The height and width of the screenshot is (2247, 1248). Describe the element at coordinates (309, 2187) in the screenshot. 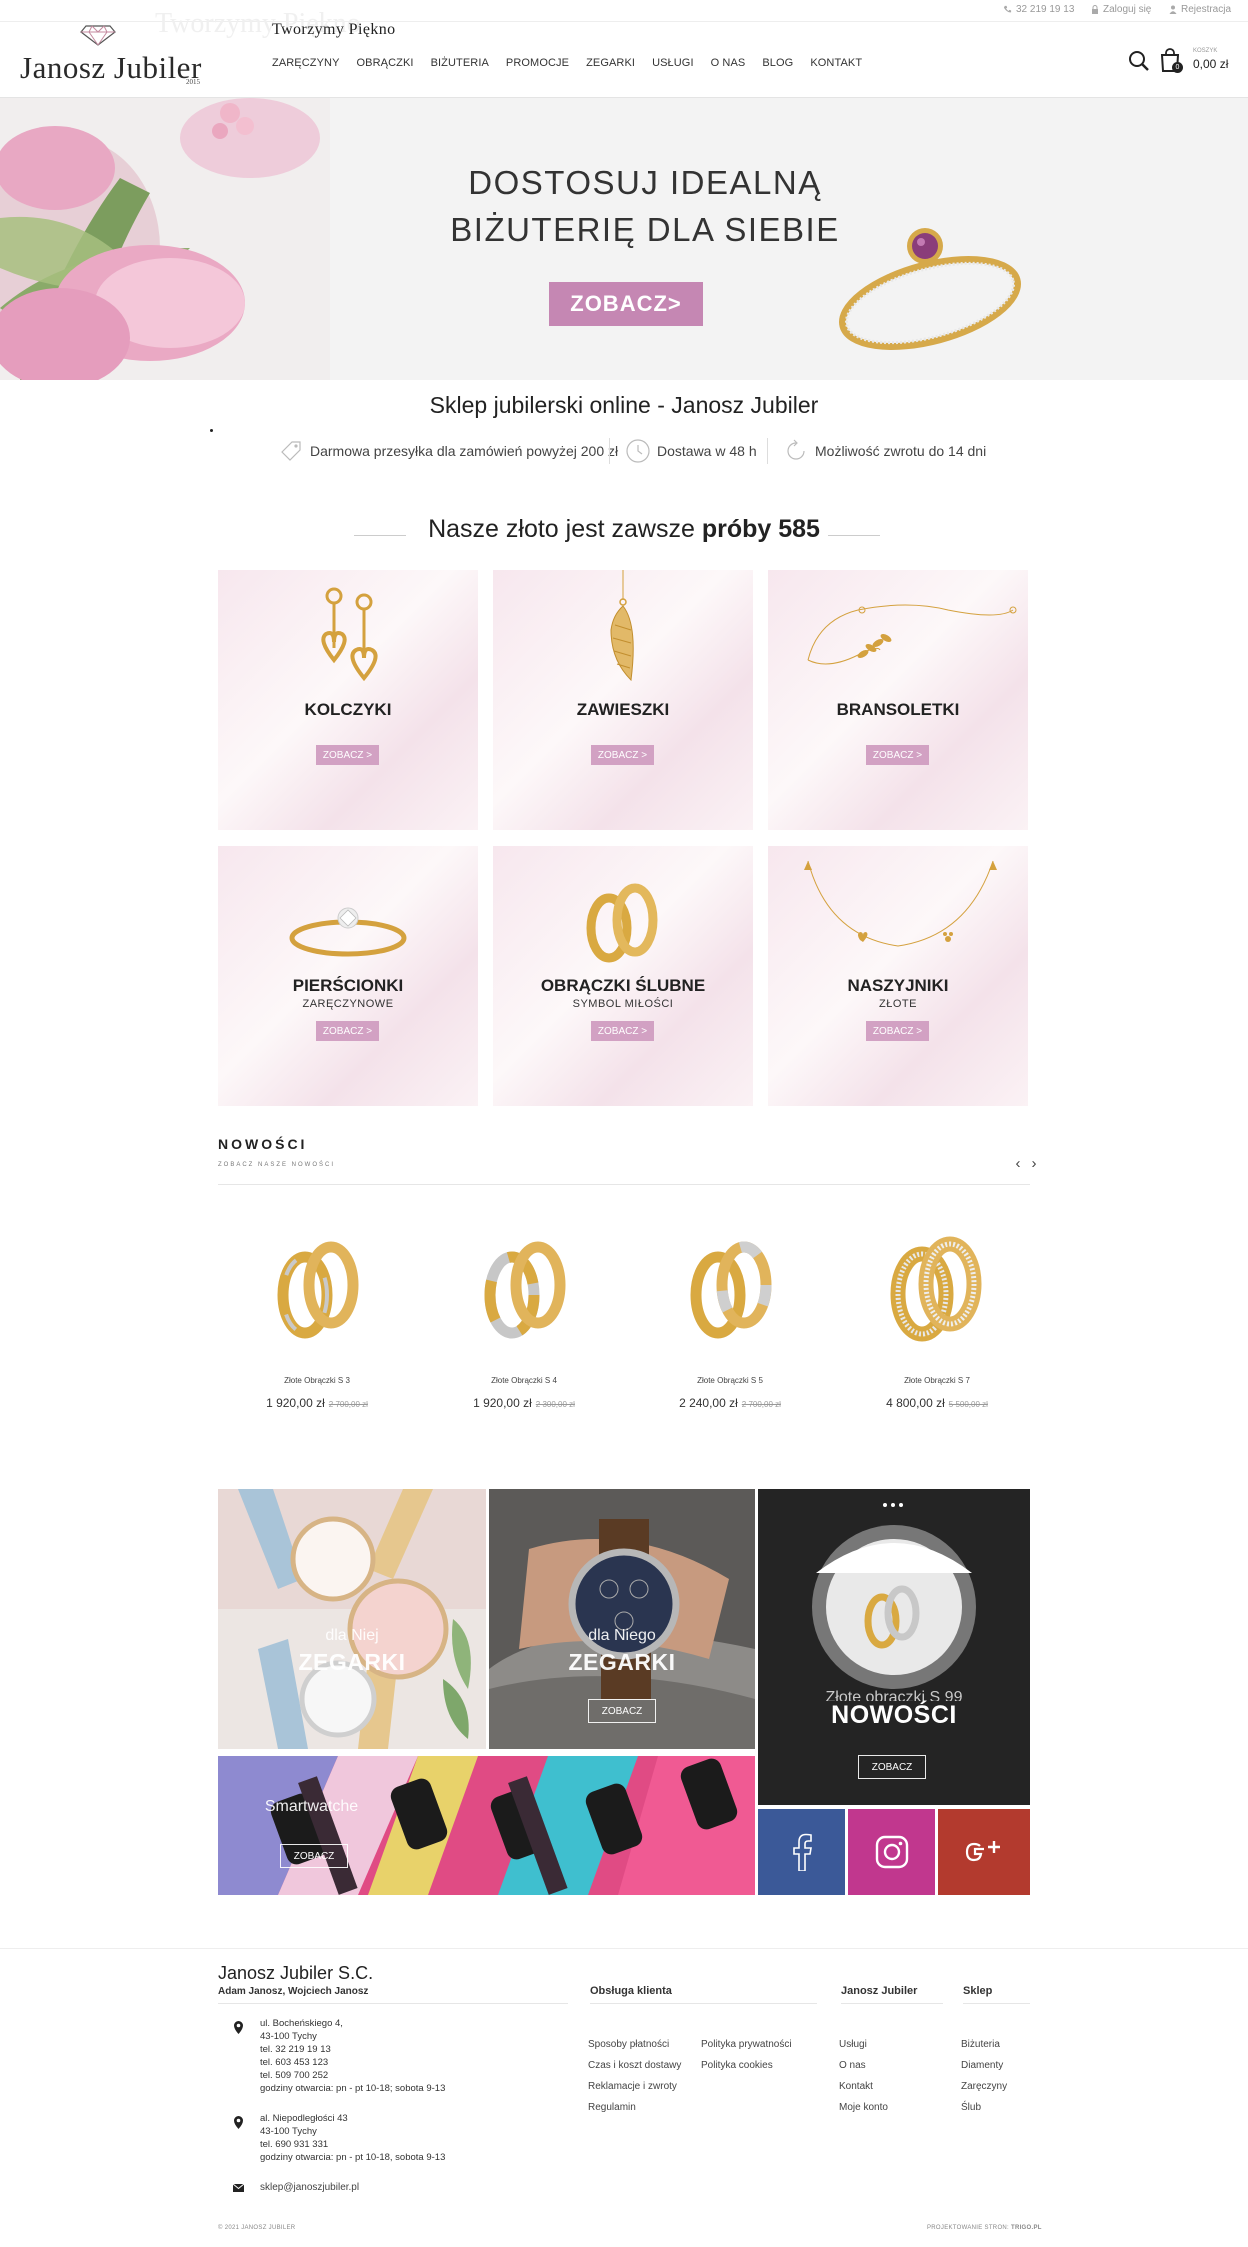

I see `footer-email: sklep@janoszjubiler.pl` at that location.